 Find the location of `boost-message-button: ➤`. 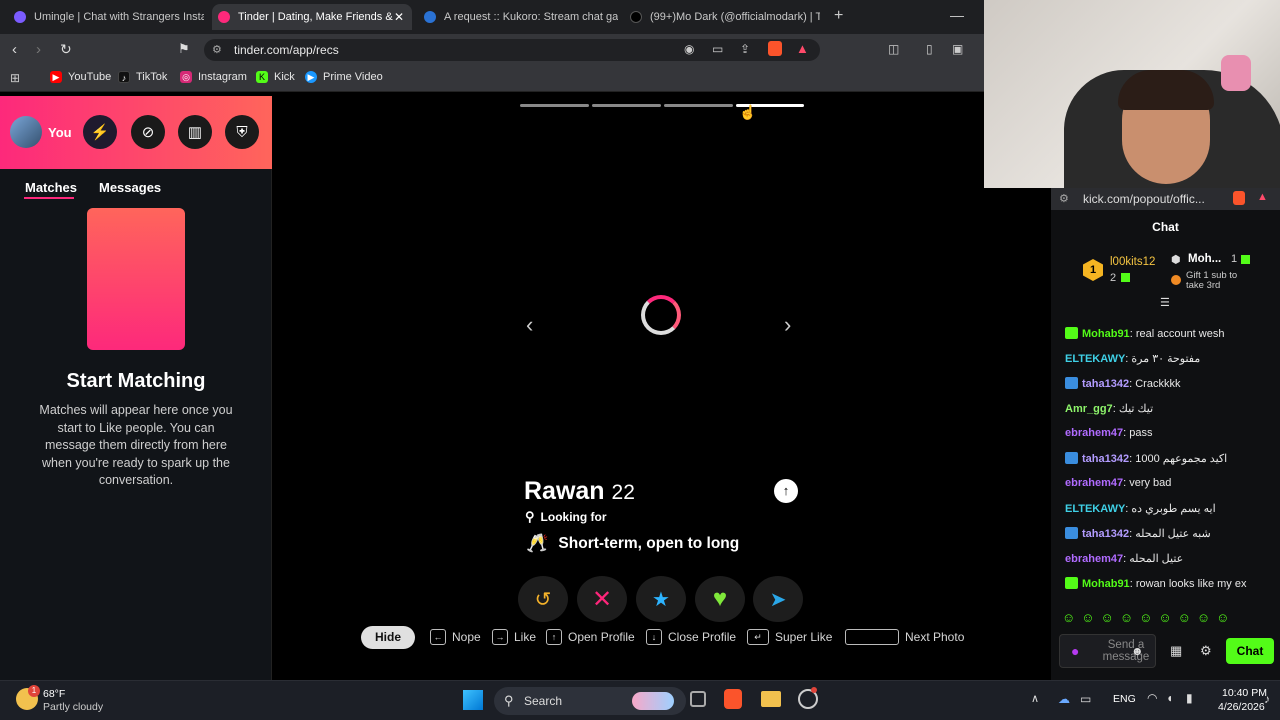

boost-message-button: ➤ is located at coordinates (778, 599).